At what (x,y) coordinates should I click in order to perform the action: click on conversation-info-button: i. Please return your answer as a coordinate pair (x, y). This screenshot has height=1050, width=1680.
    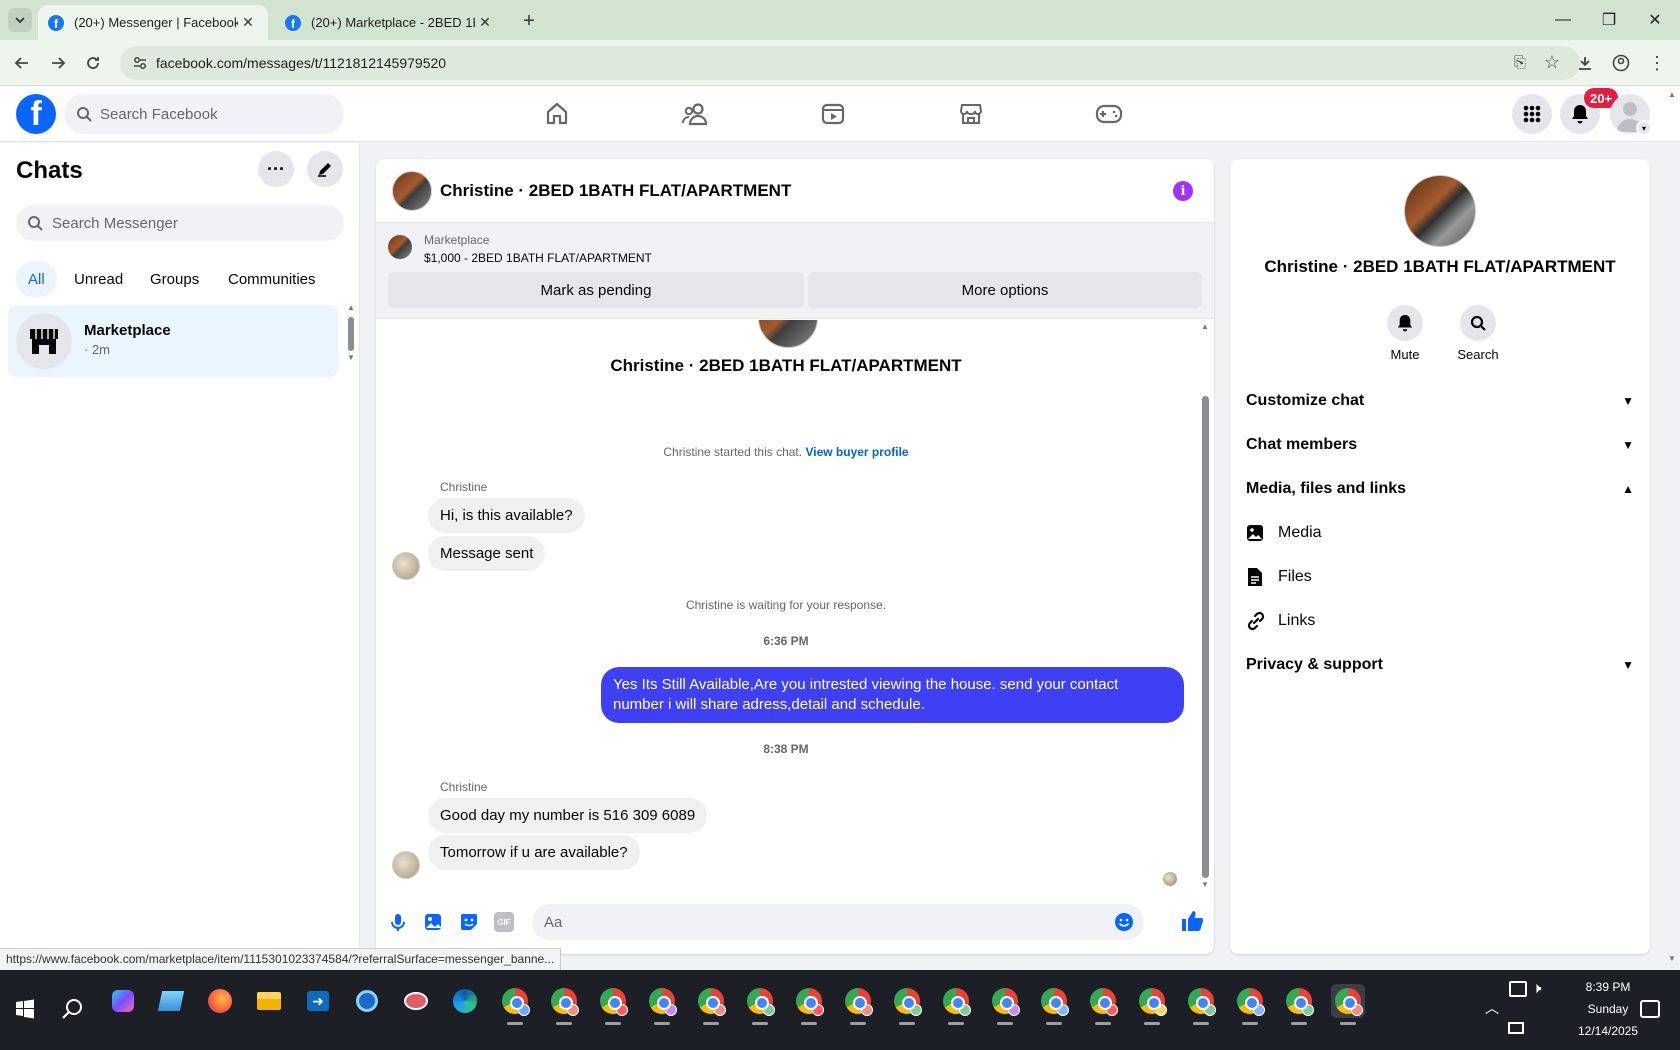
    Looking at the image, I should click on (1183, 191).